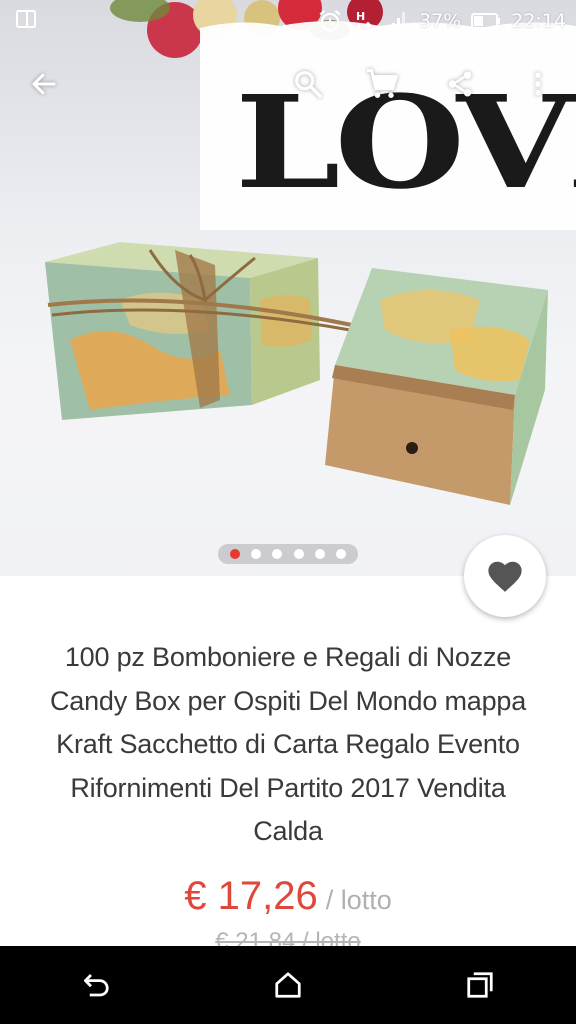  What do you see at coordinates (486, 21) in the screenshot?
I see `battery-icon` at bounding box center [486, 21].